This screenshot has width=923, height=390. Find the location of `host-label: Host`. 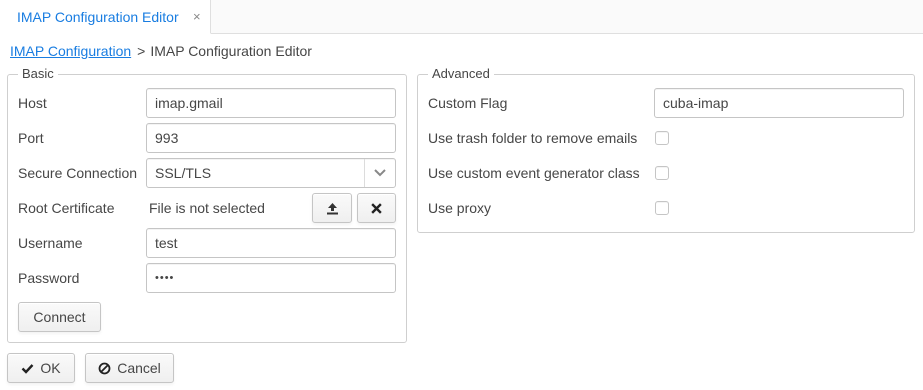

host-label: Host is located at coordinates (32, 103).